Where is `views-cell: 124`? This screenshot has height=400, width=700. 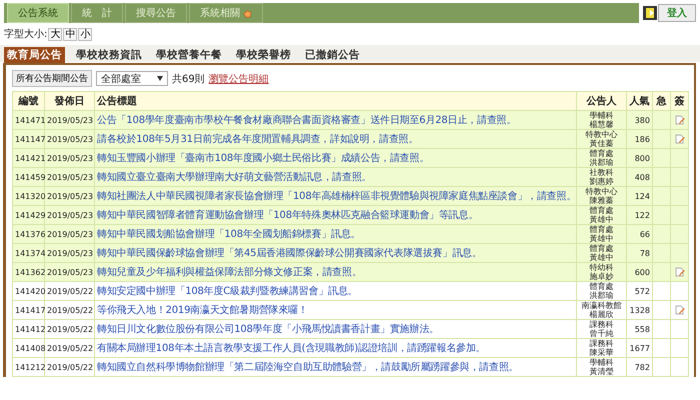 views-cell: 124 is located at coordinates (639, 196).